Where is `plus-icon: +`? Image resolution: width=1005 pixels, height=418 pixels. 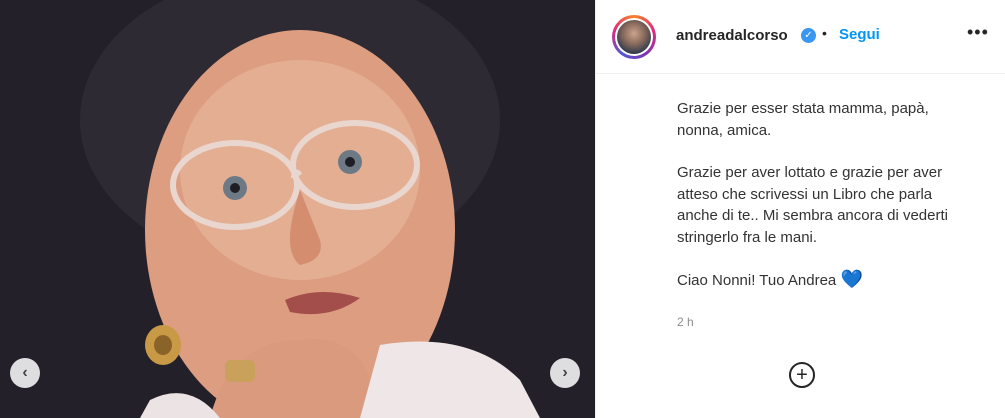
plus-icon: + is located at coordinates (802, 374).